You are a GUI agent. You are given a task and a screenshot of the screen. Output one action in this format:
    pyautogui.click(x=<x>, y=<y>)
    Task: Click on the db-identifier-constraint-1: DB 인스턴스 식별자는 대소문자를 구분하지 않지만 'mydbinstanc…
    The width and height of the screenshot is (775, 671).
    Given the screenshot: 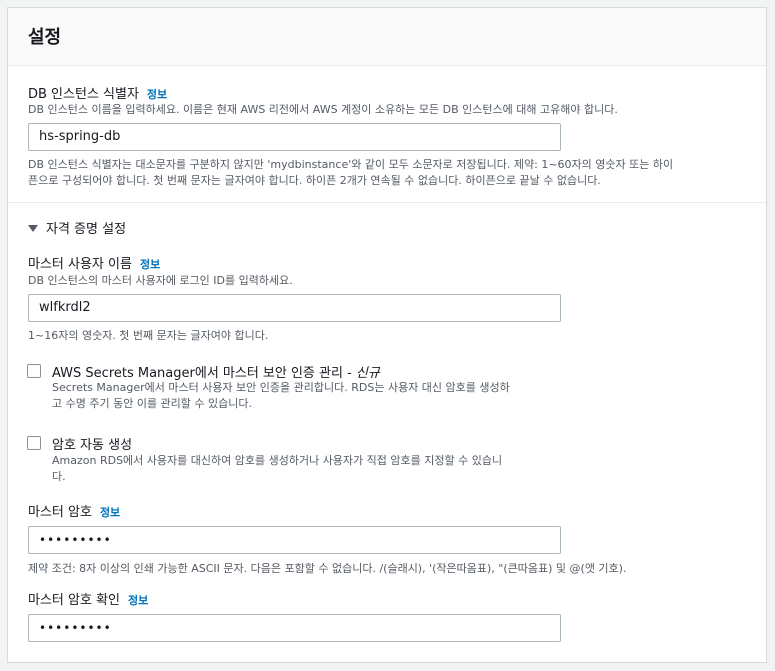 What is the action you would take?
    pyautogui.click(x=351, y=164)
    